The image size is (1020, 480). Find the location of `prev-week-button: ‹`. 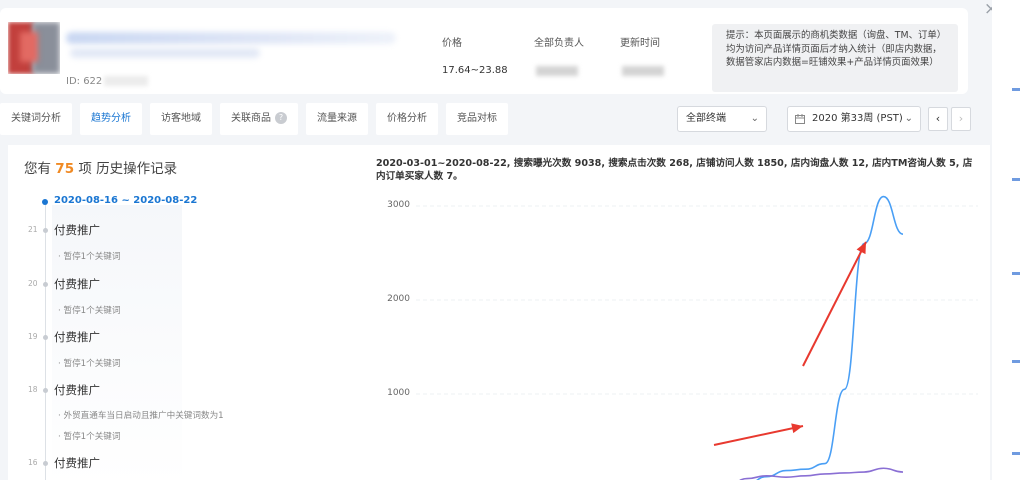

prev-week-button: ‹ is located at coordinates (938, 119).